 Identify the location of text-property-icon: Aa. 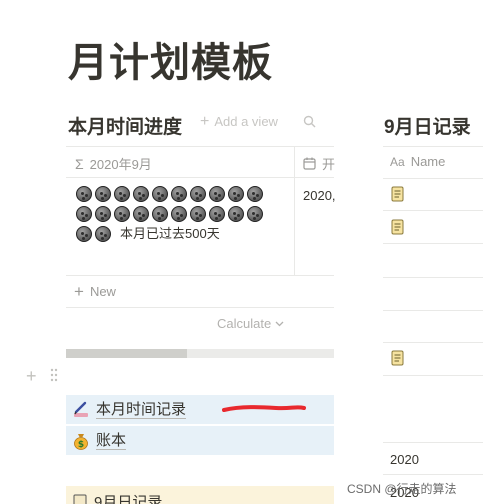
(397, 161).